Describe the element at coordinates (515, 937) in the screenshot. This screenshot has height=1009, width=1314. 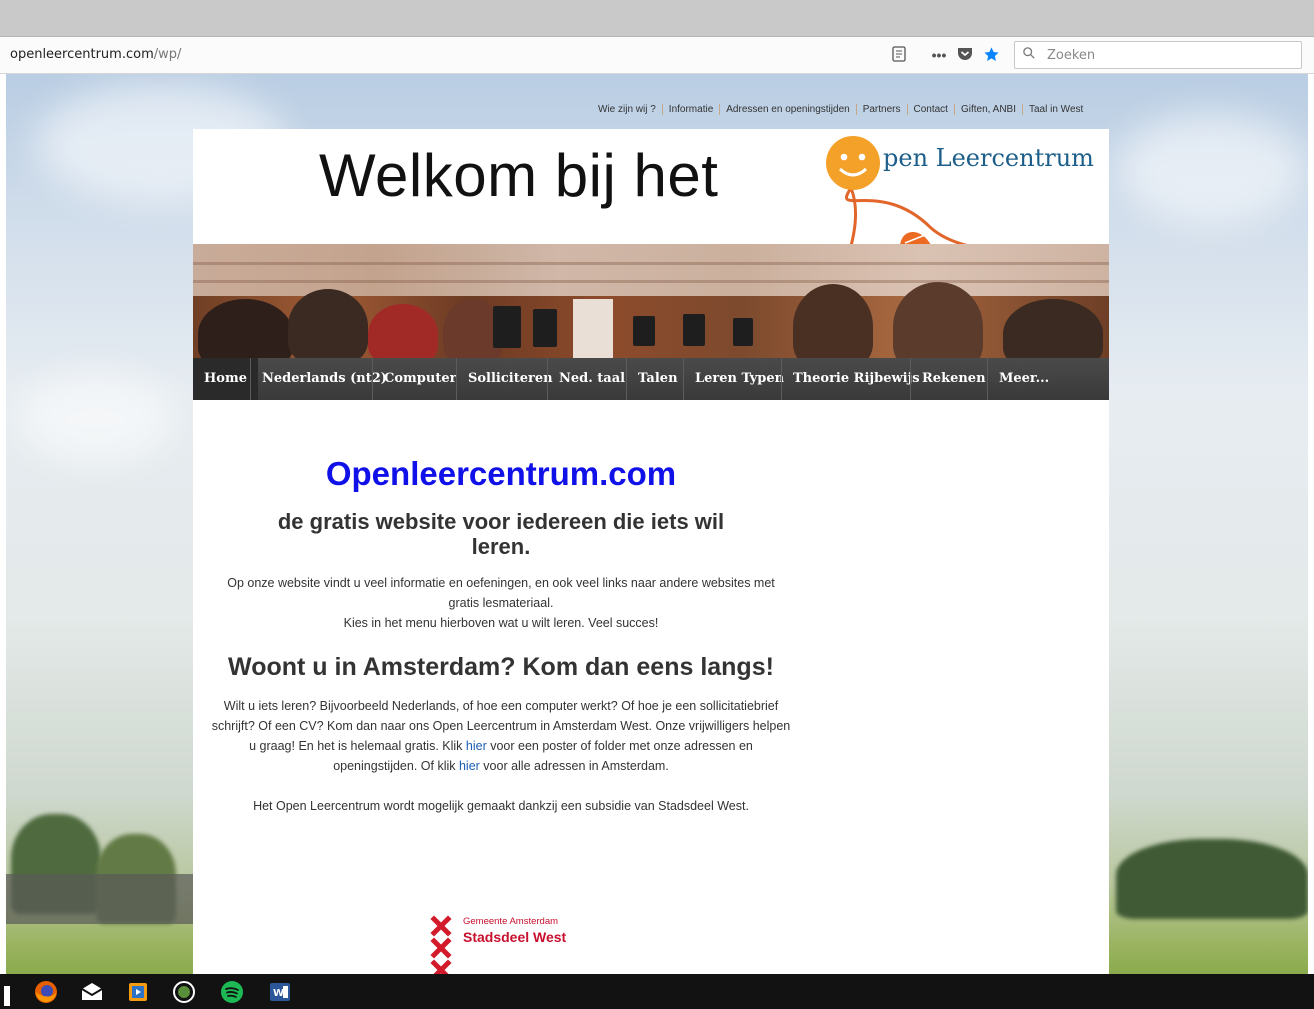
I see `stadsdeel-west-text: Stadsdeel West` at that location.